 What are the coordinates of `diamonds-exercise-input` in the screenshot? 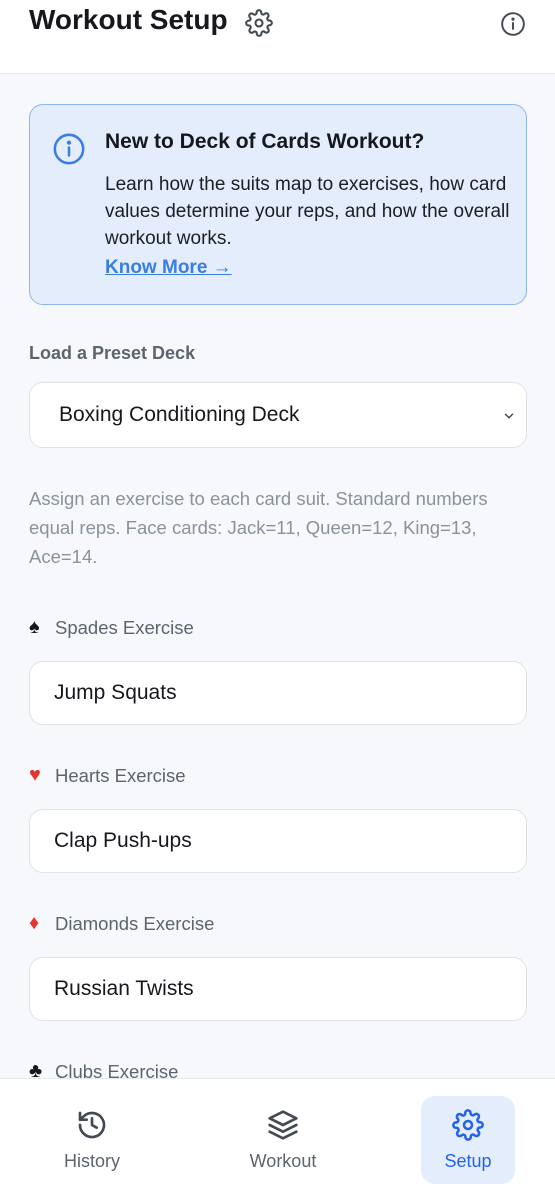 It's located at (278, 989).